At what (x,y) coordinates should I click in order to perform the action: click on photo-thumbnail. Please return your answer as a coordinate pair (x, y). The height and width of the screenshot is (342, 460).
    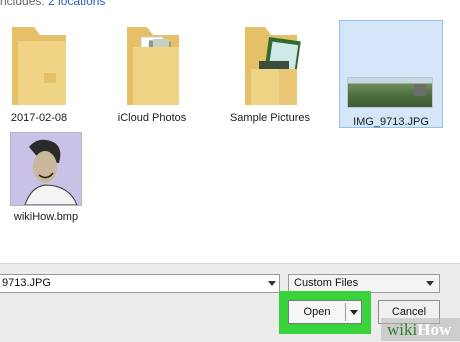
    Looking at the image, I should click on (391, 67).